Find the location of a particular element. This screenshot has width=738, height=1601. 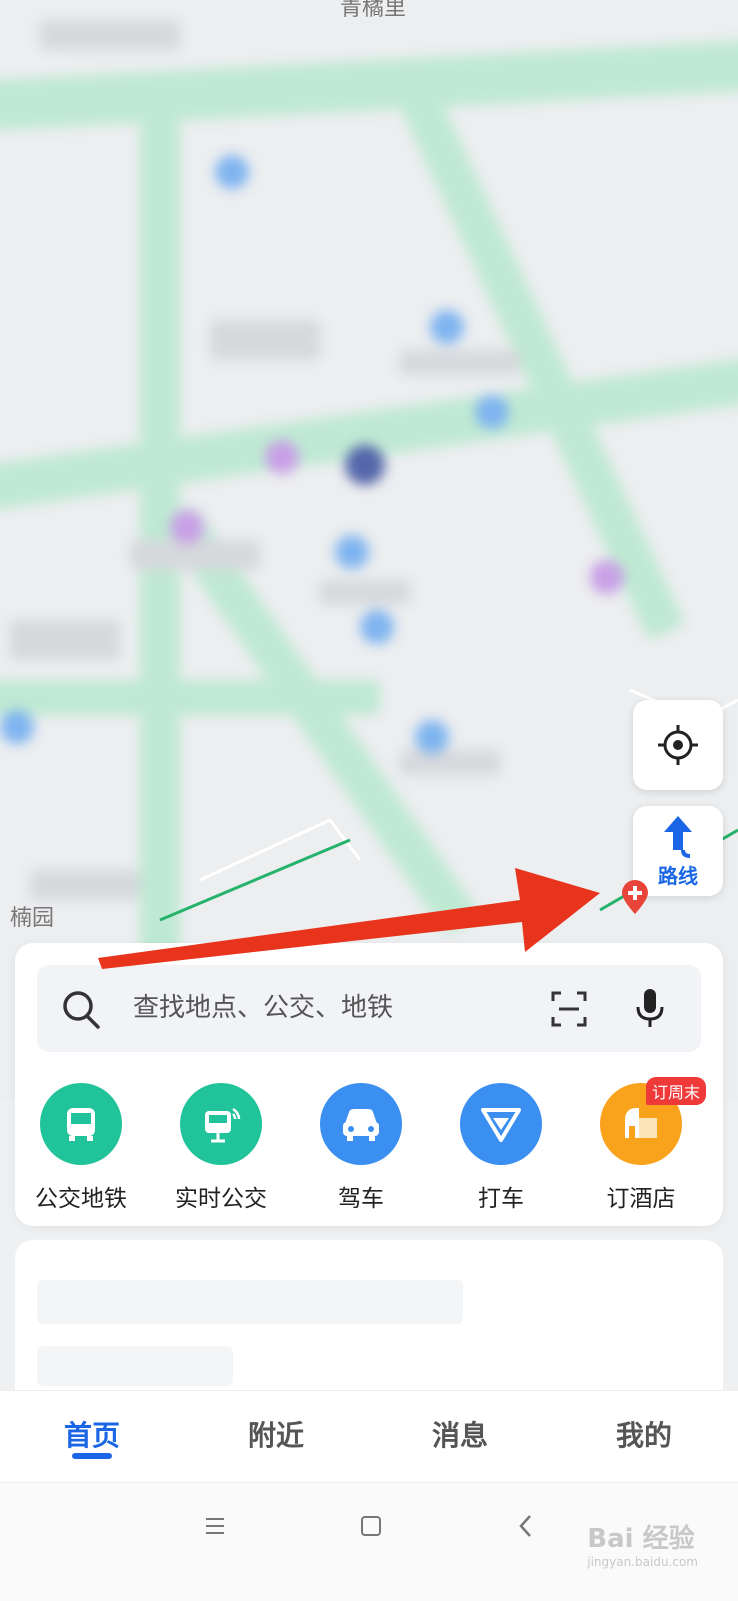

tab-messages: 消息 is located at coordinates (460, 1437).